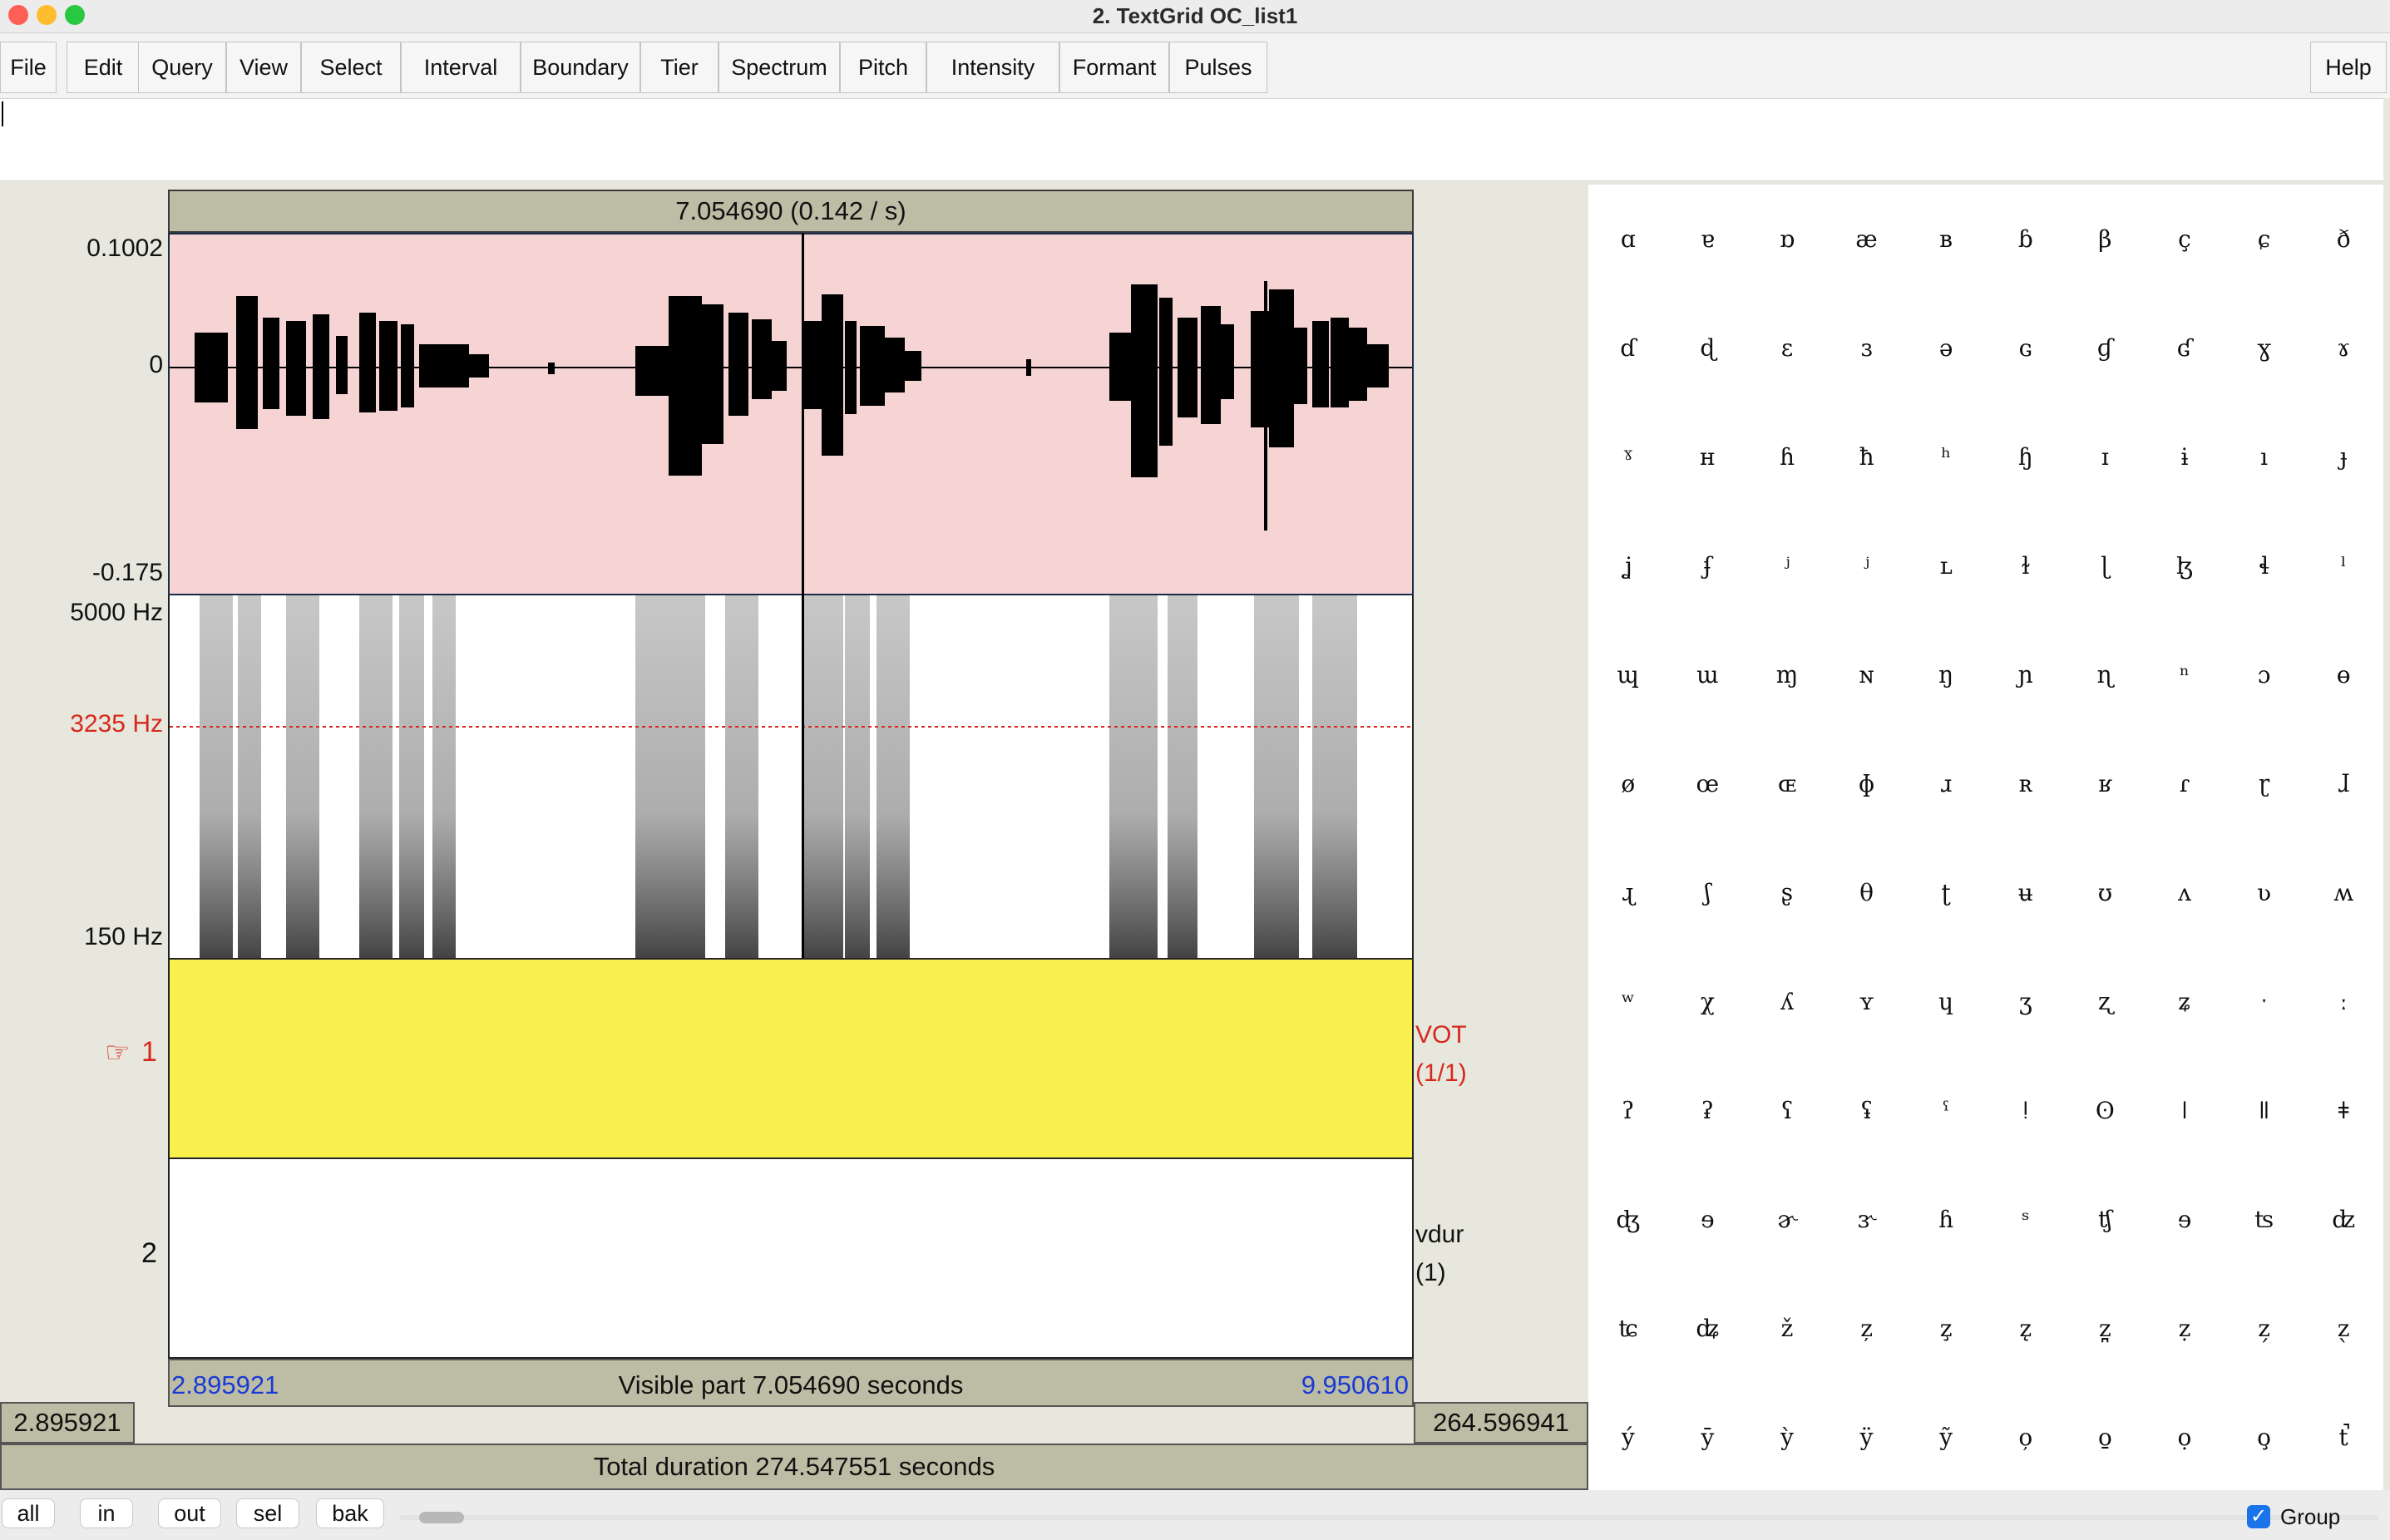  What do you see at coordinates (2026, 1002) in the screenshot?
I see `ipa-symbol-button: ʒ` at bounding box center [2026, 1002].